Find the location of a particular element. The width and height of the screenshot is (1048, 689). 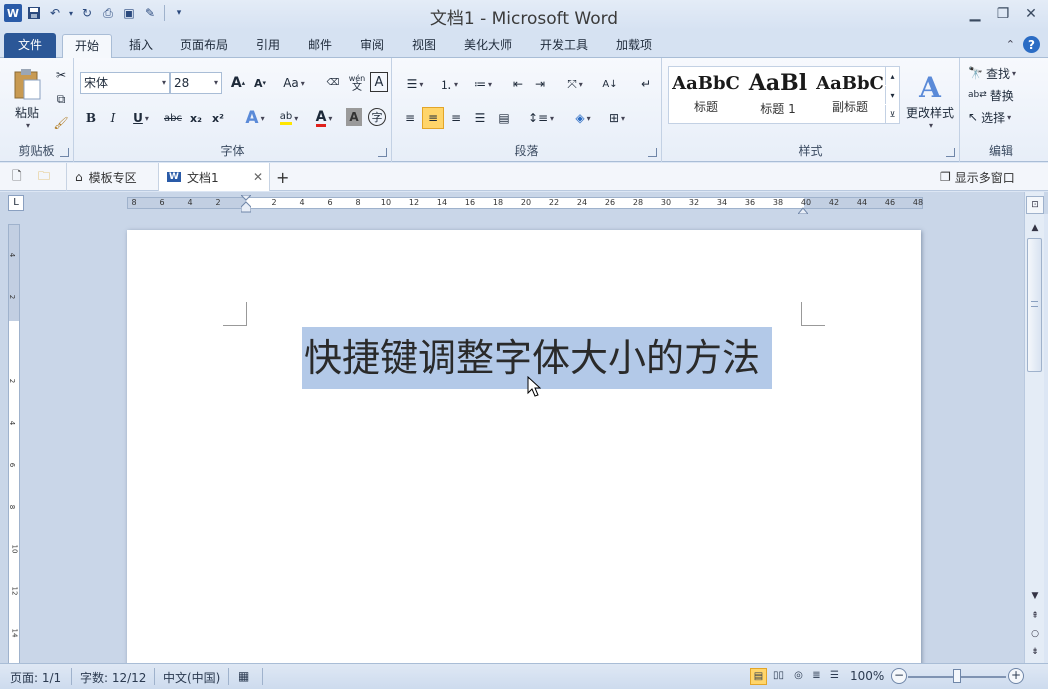

font-name-dropdown-icon: ▾ is located at coordinates (164, 83).